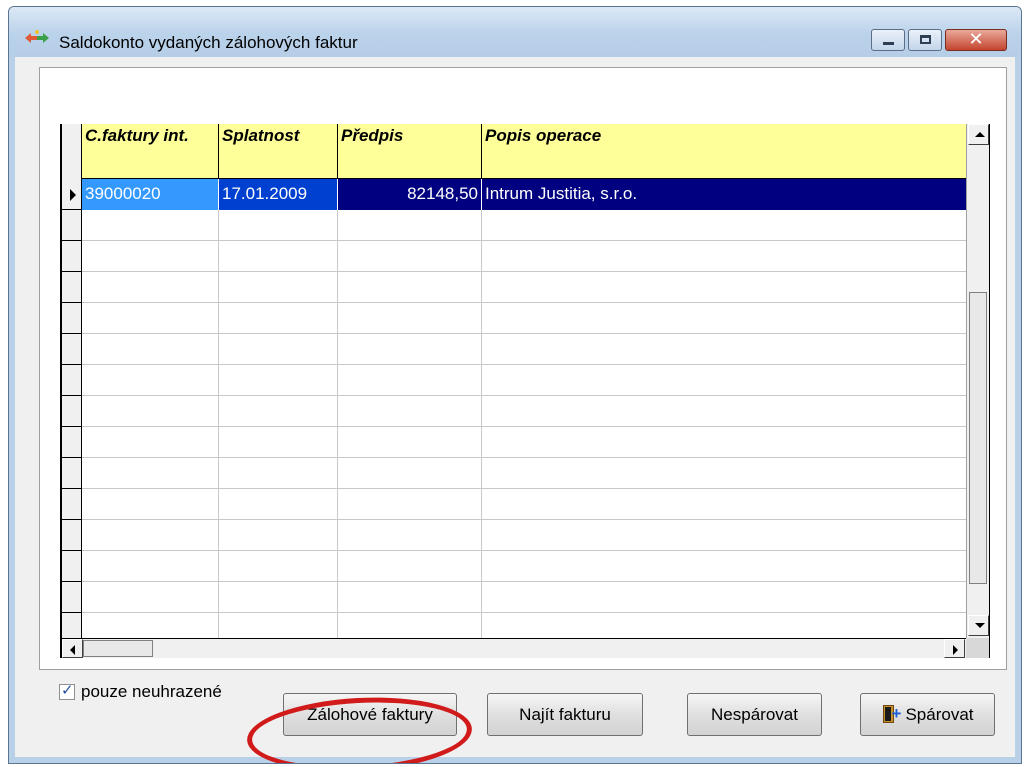 The image size is (1025, 767). I want to click on minimize-button, so click(888, 40).